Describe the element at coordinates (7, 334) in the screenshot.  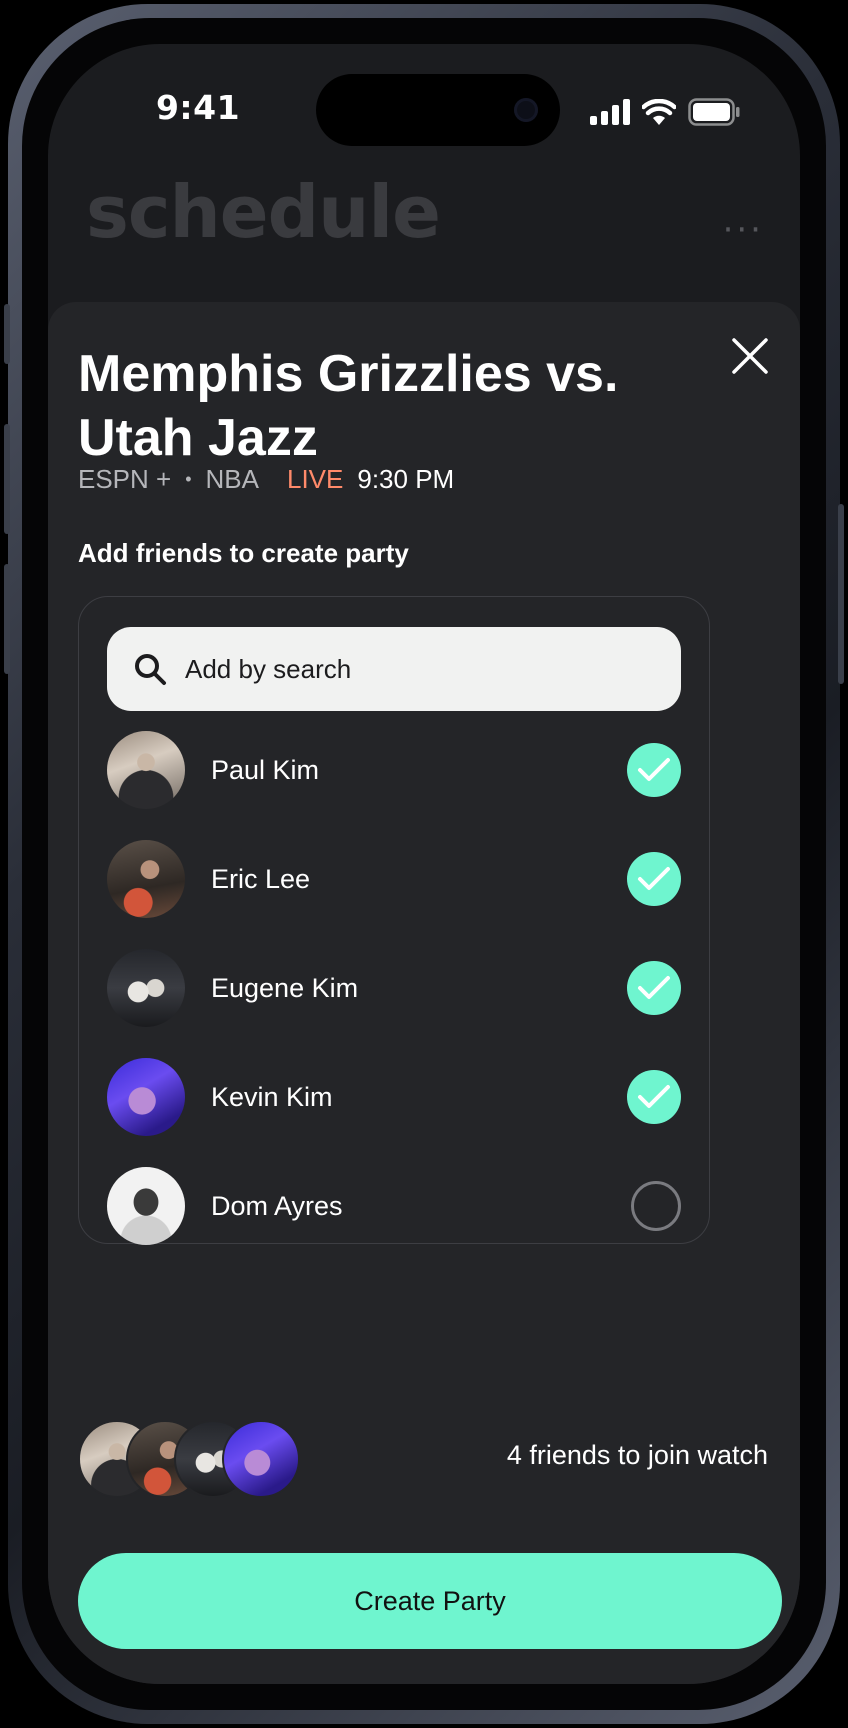
I see `action-button` at that location.